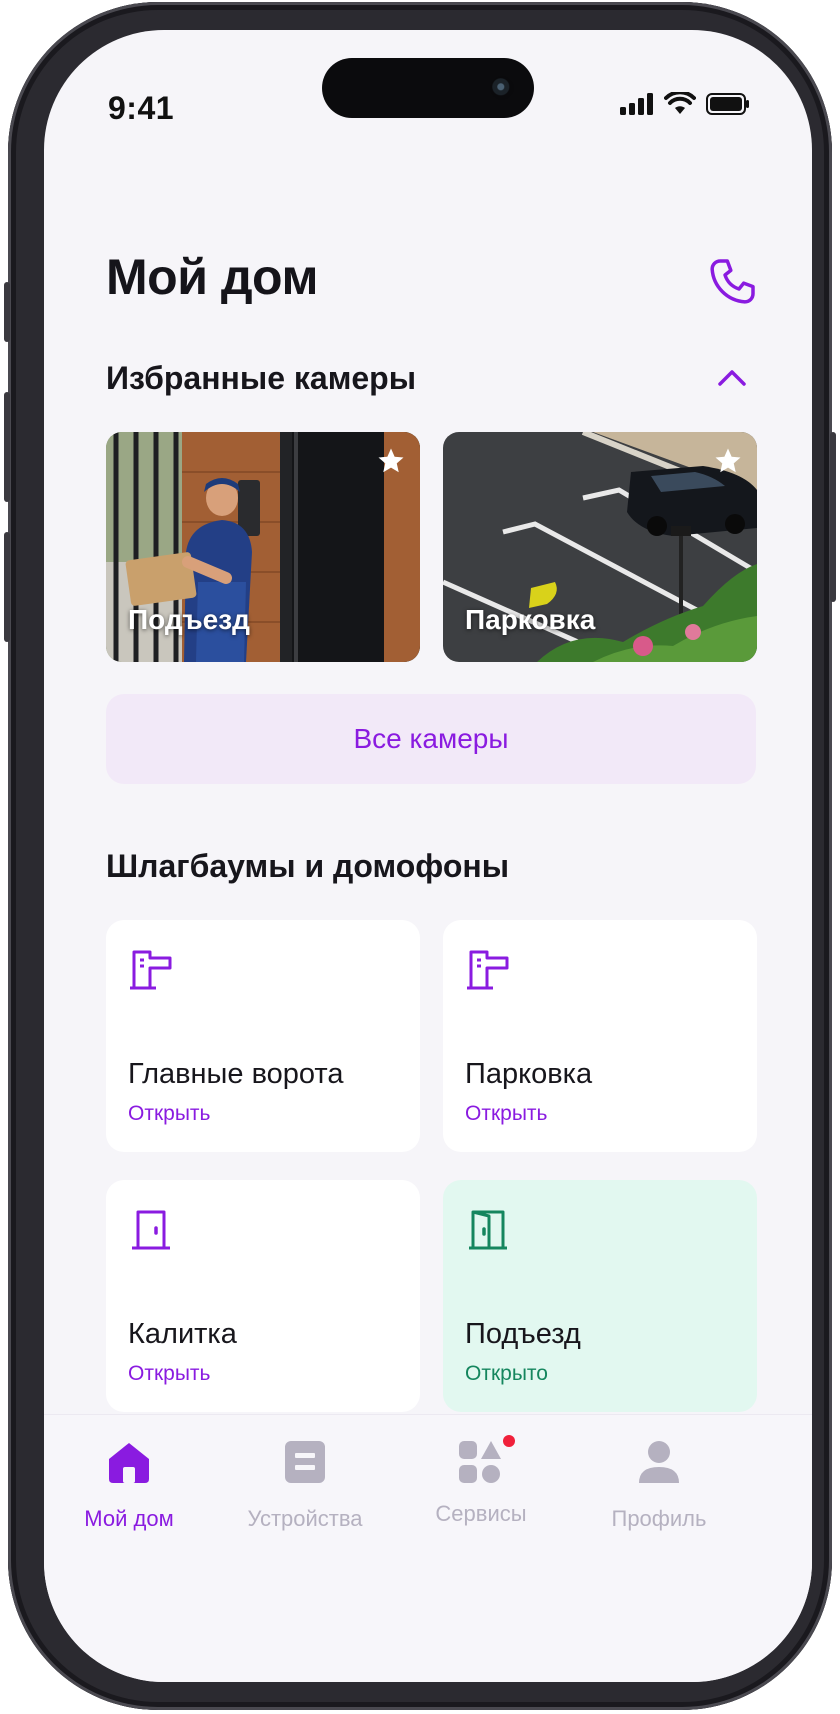 The image size is (840, 1714). What do you see at coordinates (428, 1548) in the screenshot?
I see `tab-bar: Мой дом Устройства Сервисы Профиль` at bounding box center [428, 1548].